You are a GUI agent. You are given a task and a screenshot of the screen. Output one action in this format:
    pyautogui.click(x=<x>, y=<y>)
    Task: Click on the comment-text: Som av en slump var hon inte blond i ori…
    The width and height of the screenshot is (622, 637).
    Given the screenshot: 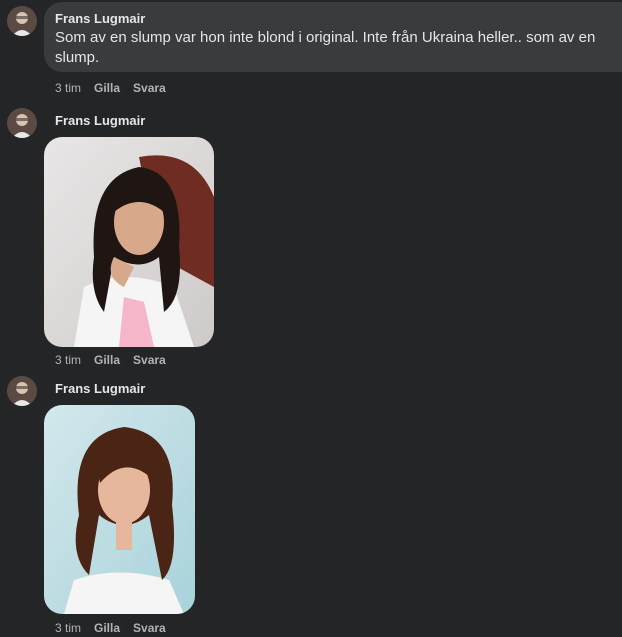 What is the action you would take?
    pyautogui.click(x=325, y=47)
    